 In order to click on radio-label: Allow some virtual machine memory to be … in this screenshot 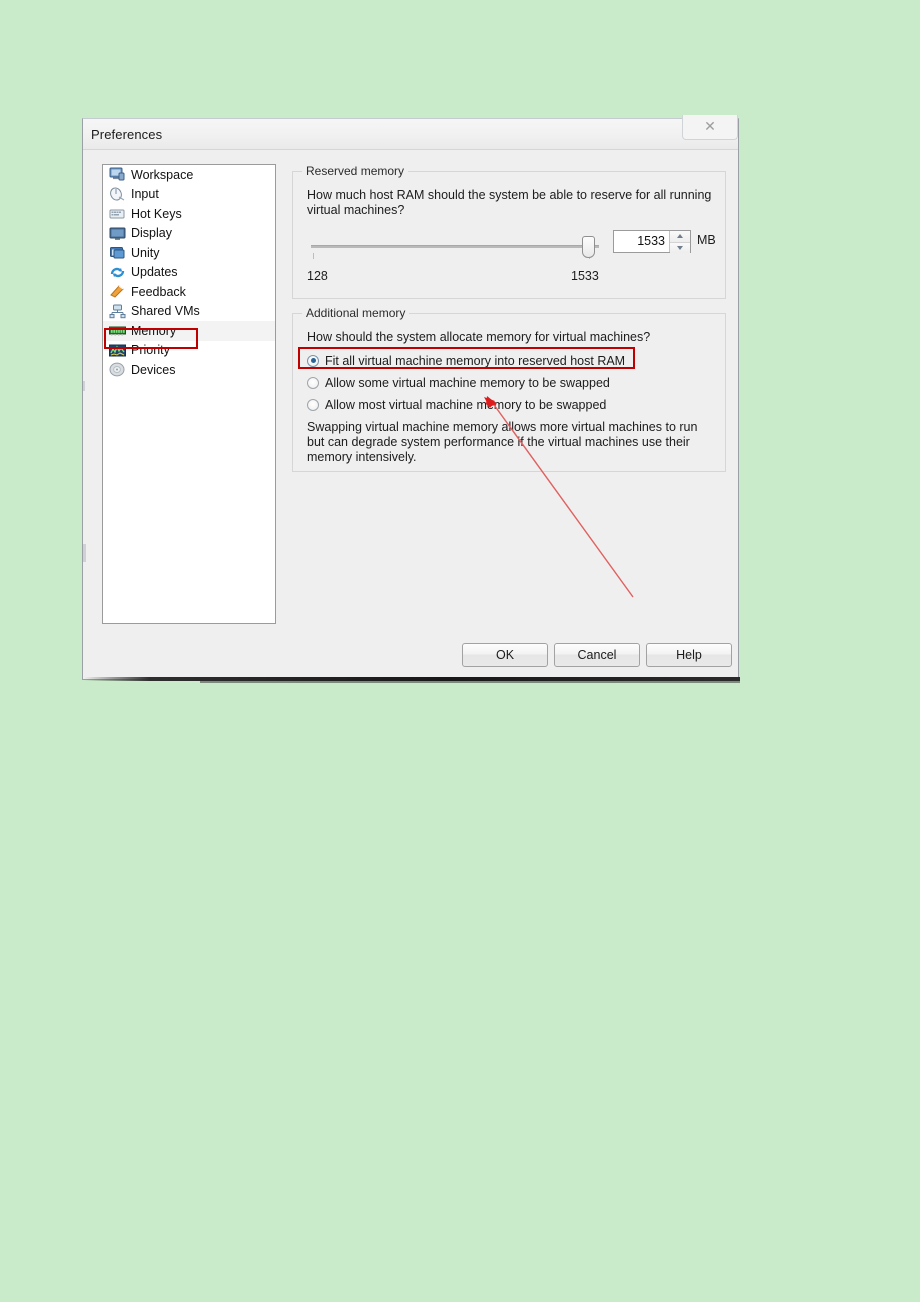, I will do `click(467, 382)`.